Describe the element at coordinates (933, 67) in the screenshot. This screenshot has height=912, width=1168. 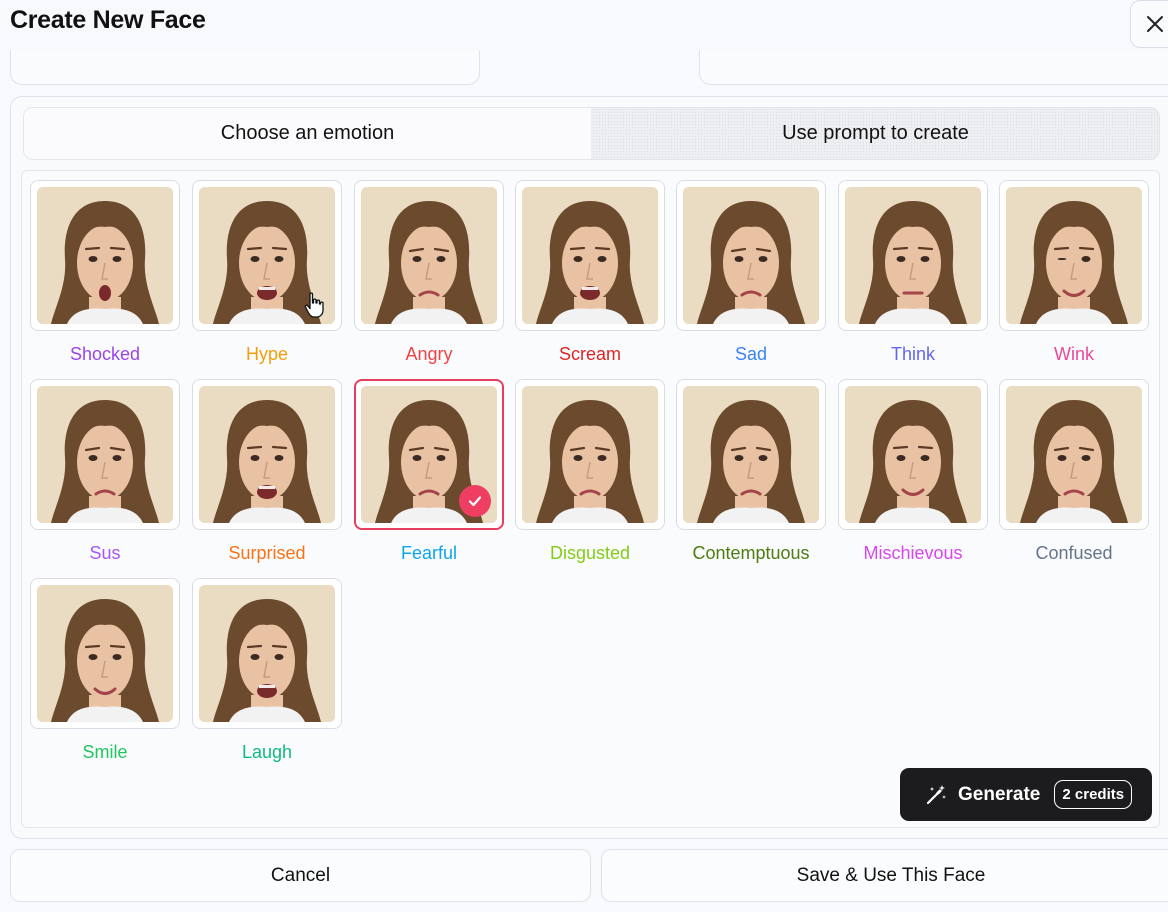
I see `top-field-right` at that location.